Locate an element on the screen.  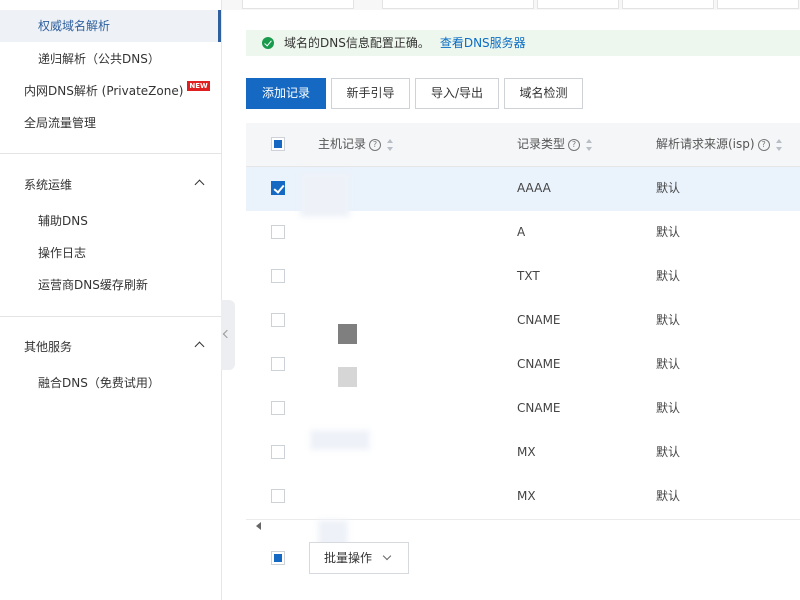
sidebar-item-label: 运营商DNS缓存刷新 is located at coordinates (93, 285).